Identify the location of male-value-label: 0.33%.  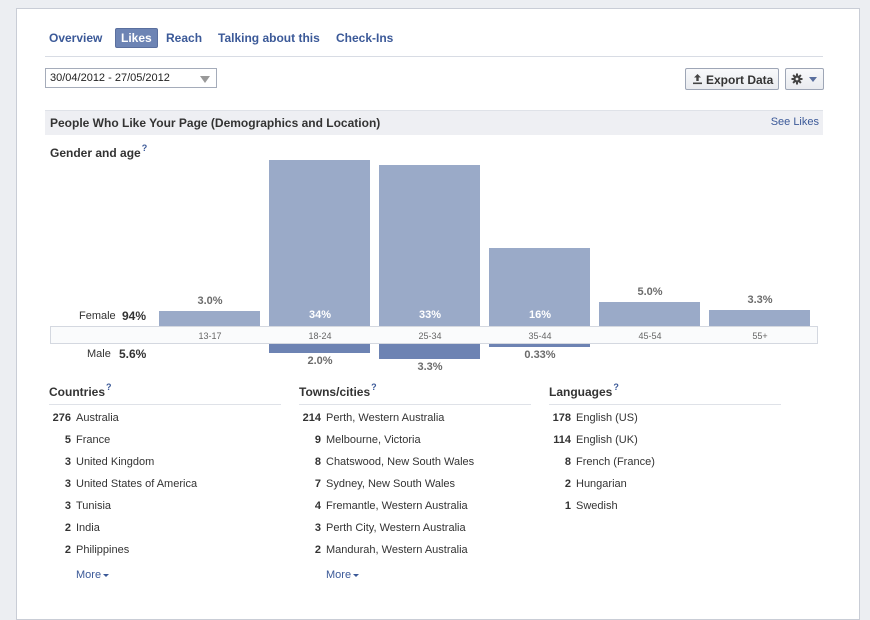
(540, 355).